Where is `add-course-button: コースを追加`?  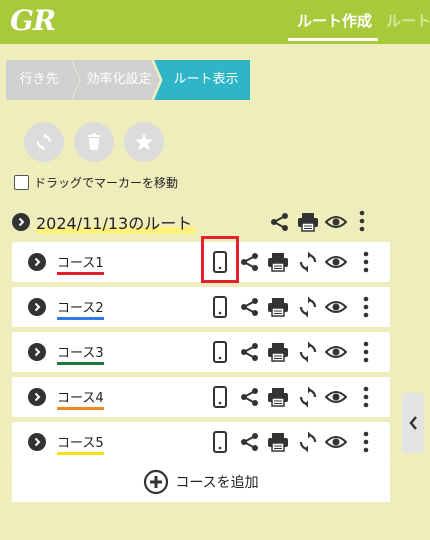 add-course-button: コースを追加 is located at coordinates (201, 482).